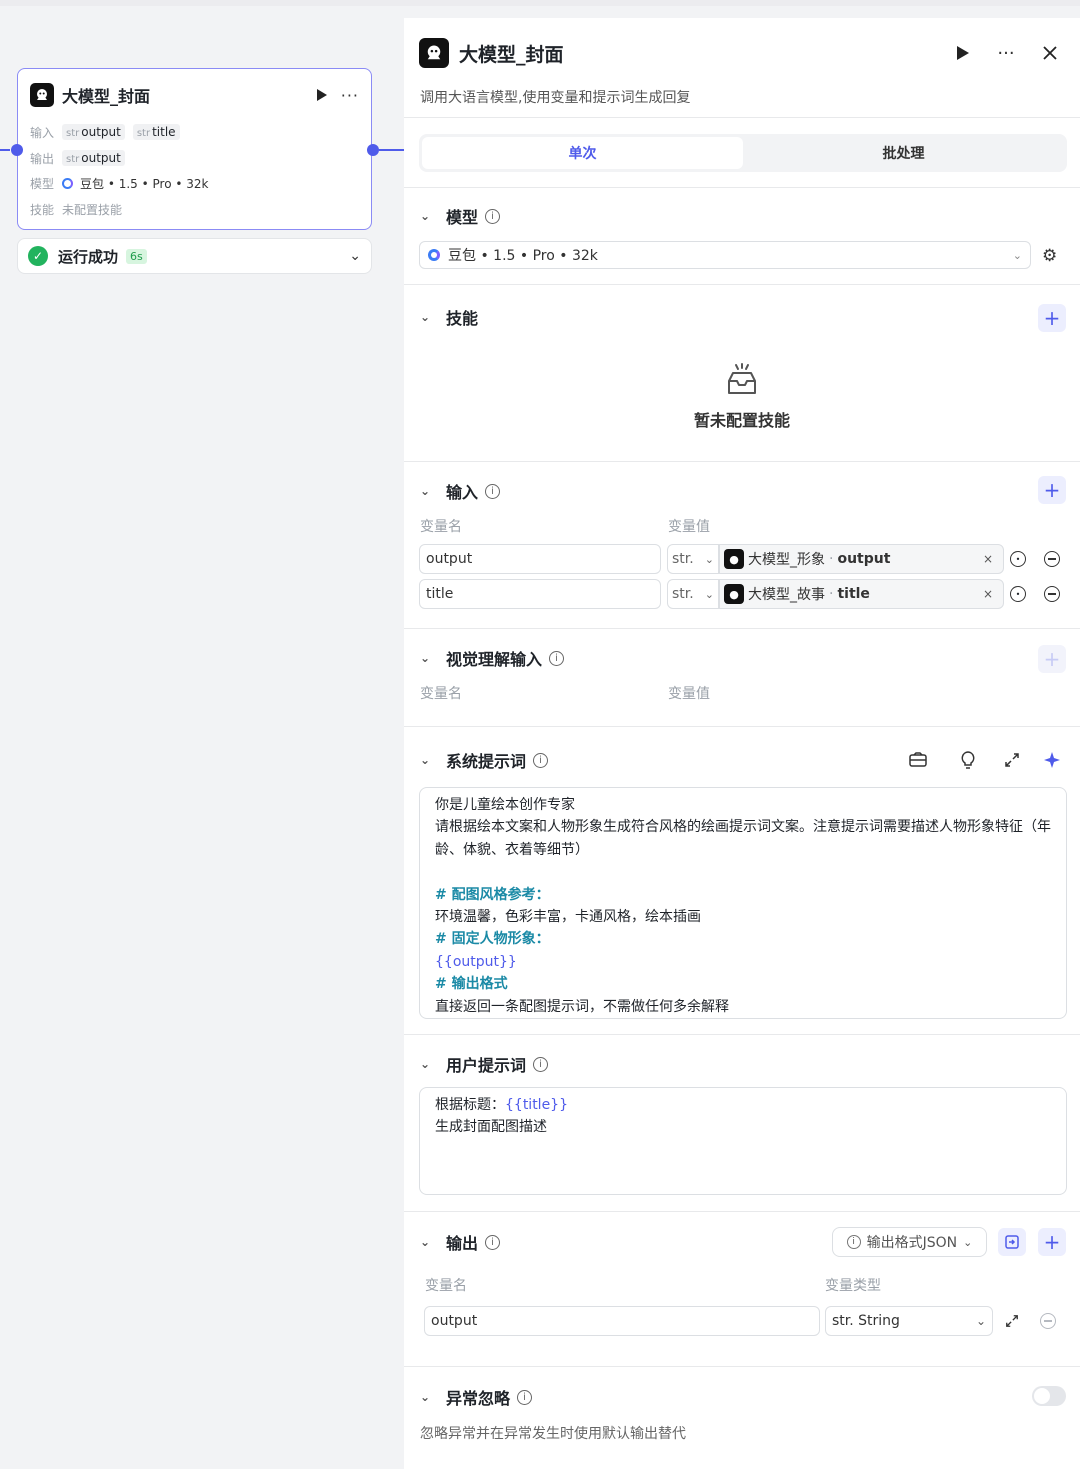 This screenshot has width=1080, height=1469. What do you see at coordinates (194, 256) in the screenshot?
I see `run-status-bar: ✓ 运行成功 6s ⌄` at bounding box center [194, 256].